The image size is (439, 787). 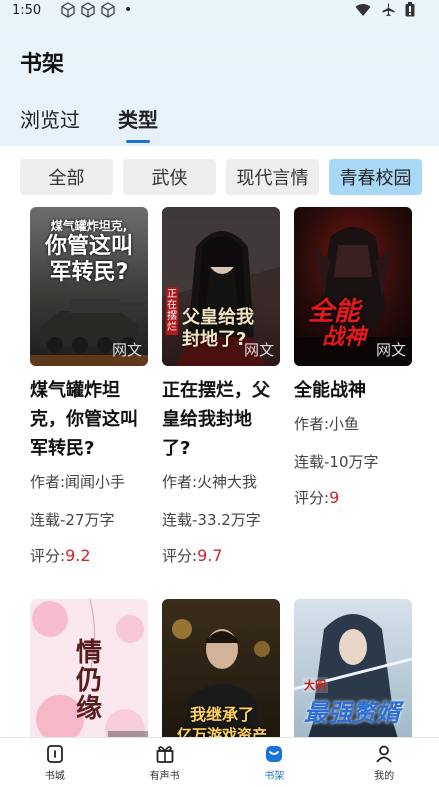 What do you see at coordinates (72, 520) in the screenshot?
I see `book-serial: 连载-27万字` at bounding box center [72, 520].